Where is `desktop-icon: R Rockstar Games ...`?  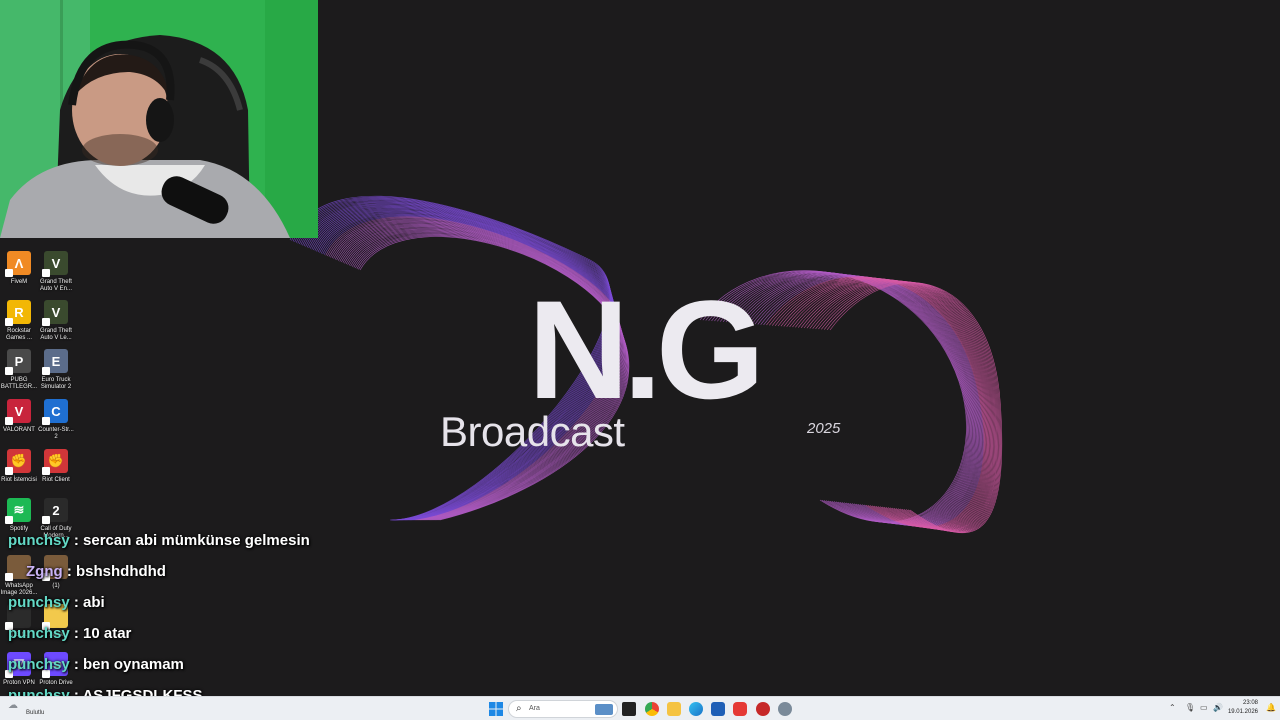 desktop-icon: R Rockstar Games ... is located at coordinates (19, 321).